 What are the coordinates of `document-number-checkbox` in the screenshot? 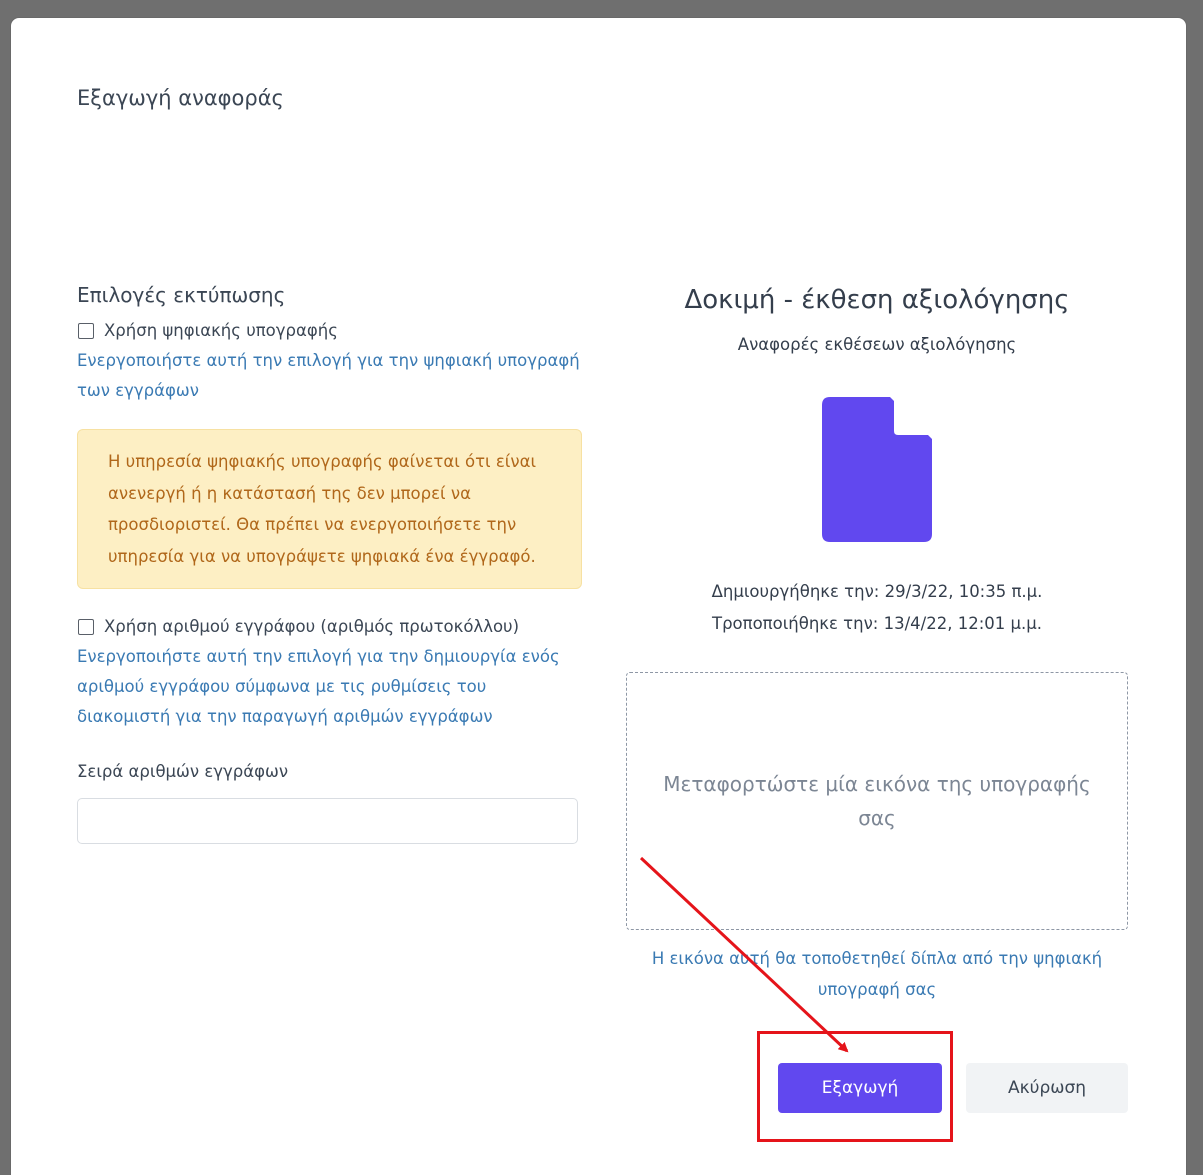 It's located at (86, 626).